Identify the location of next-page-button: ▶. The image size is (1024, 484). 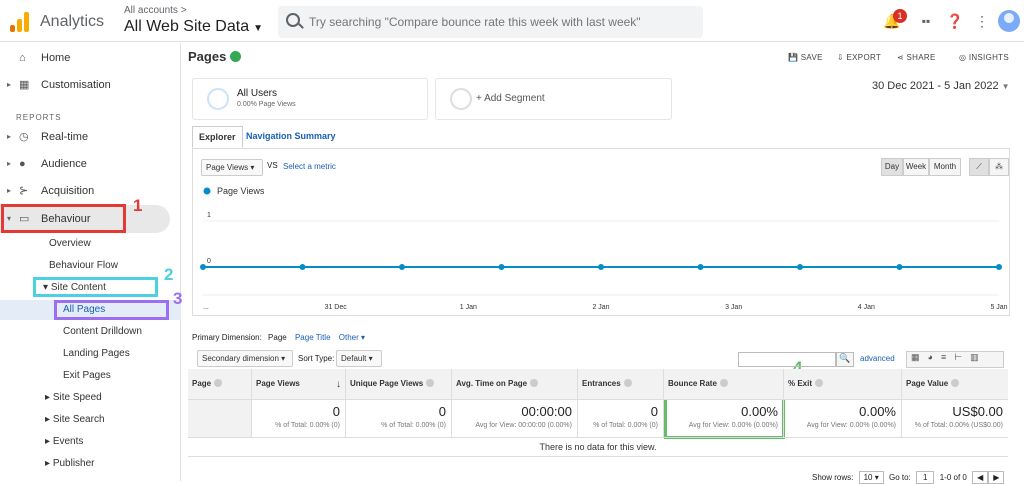
(996, 477).